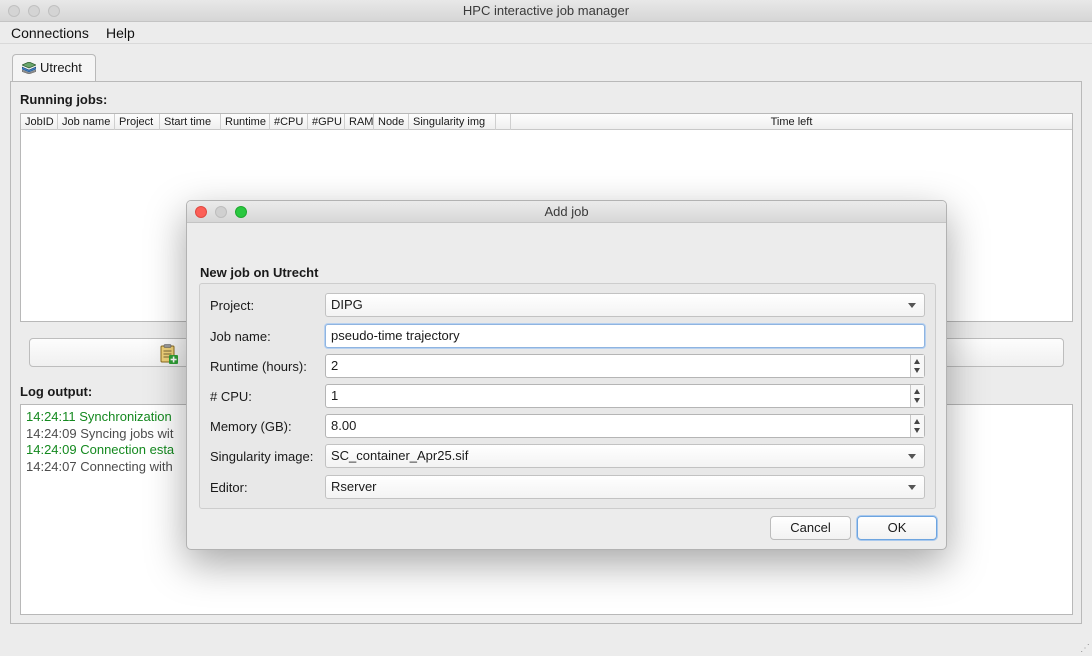  What do you see at coordinates (625, 366) in the screenshot?
I see `runtime-spinbox: 2` at bounding box center [625, 366].